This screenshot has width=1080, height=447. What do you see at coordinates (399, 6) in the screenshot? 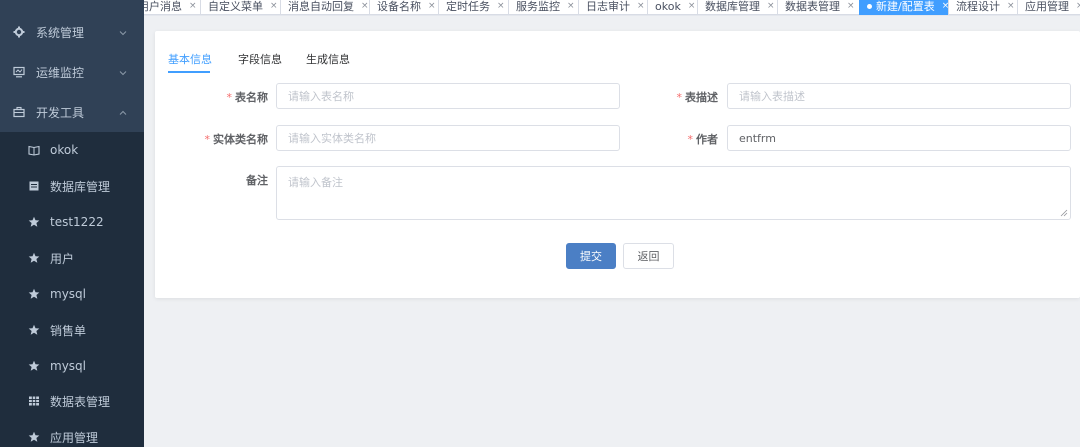
I see `tab-label: 设备名称` at bounding box center [399, 6].